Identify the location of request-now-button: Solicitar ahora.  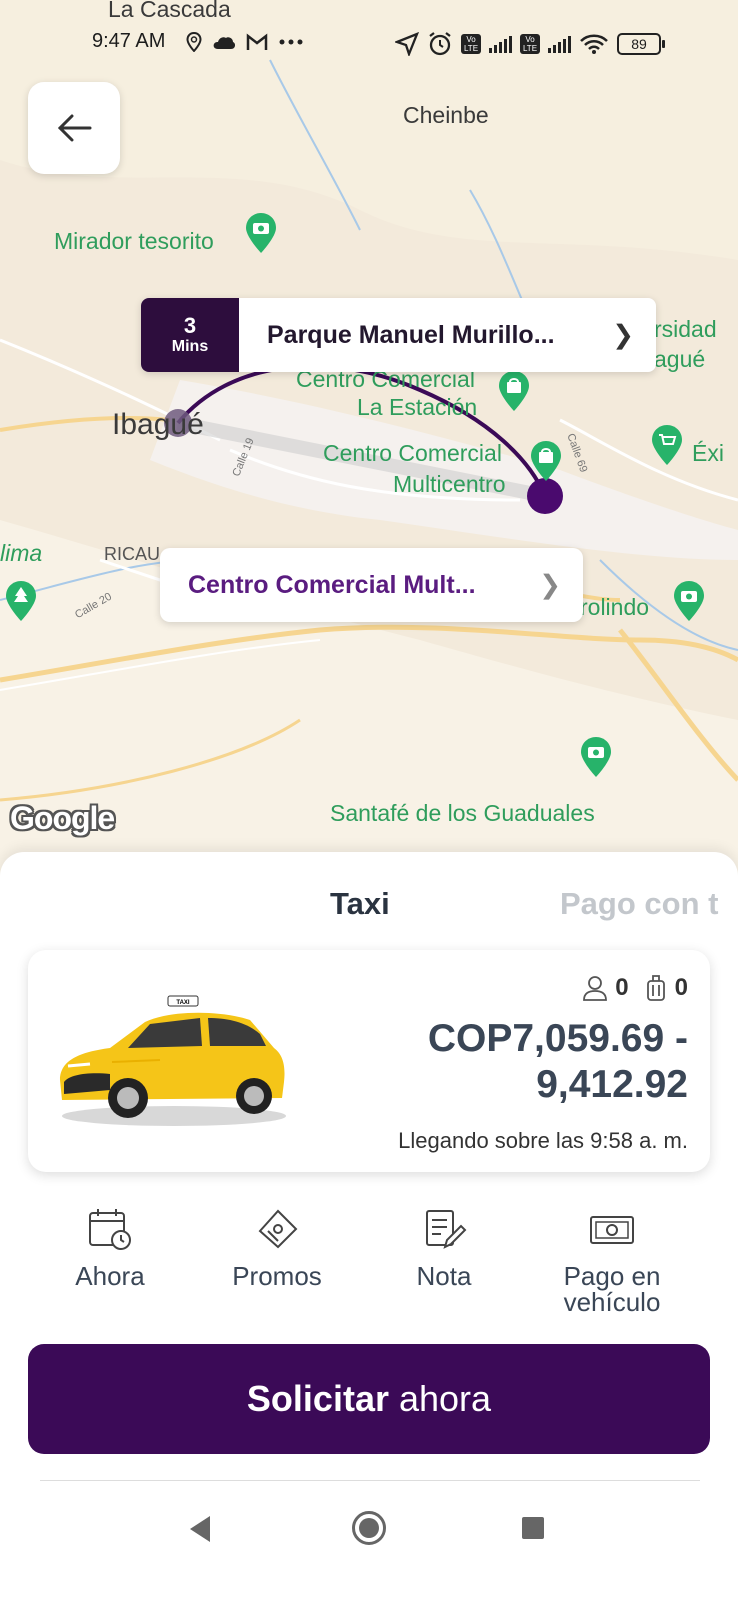
(369, 1399).